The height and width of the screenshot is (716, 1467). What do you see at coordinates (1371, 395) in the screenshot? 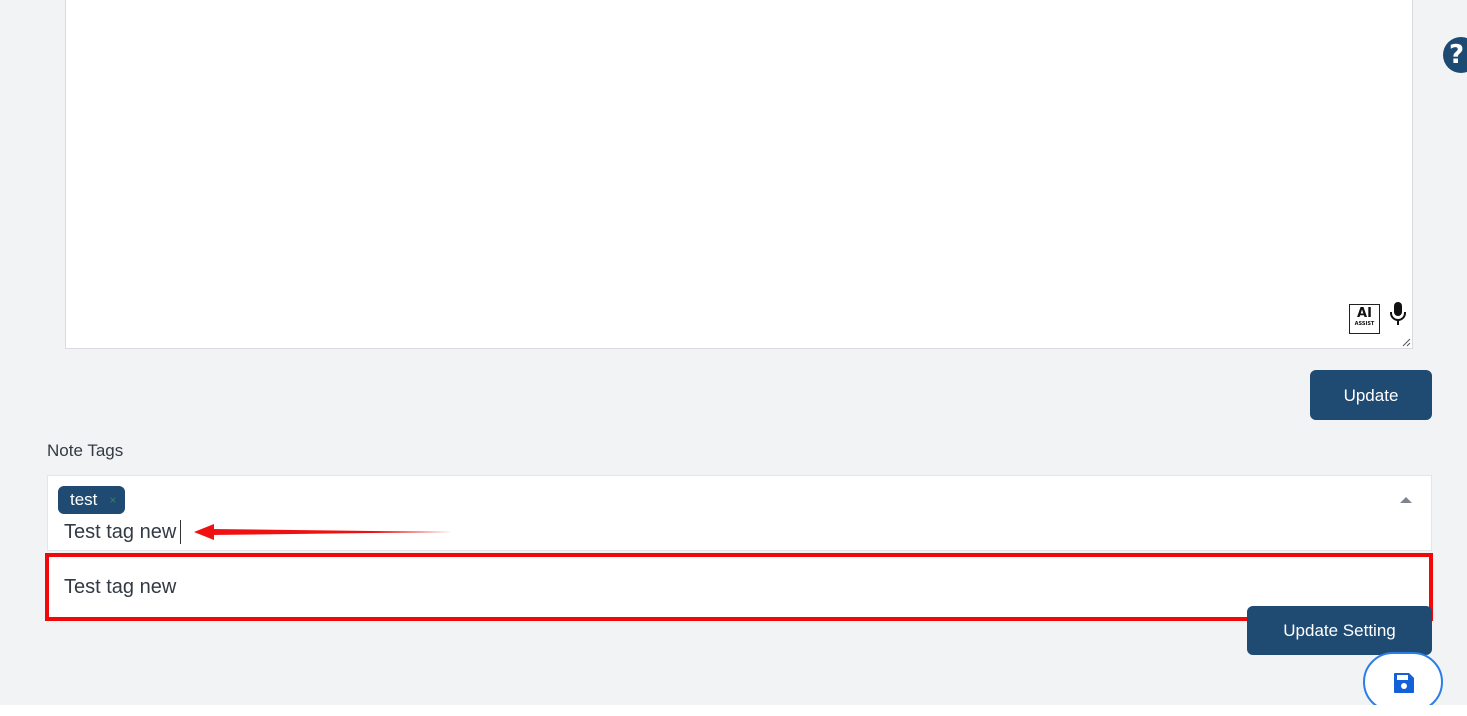
I see `update-button: Update` at bounding box center [1371, 395].